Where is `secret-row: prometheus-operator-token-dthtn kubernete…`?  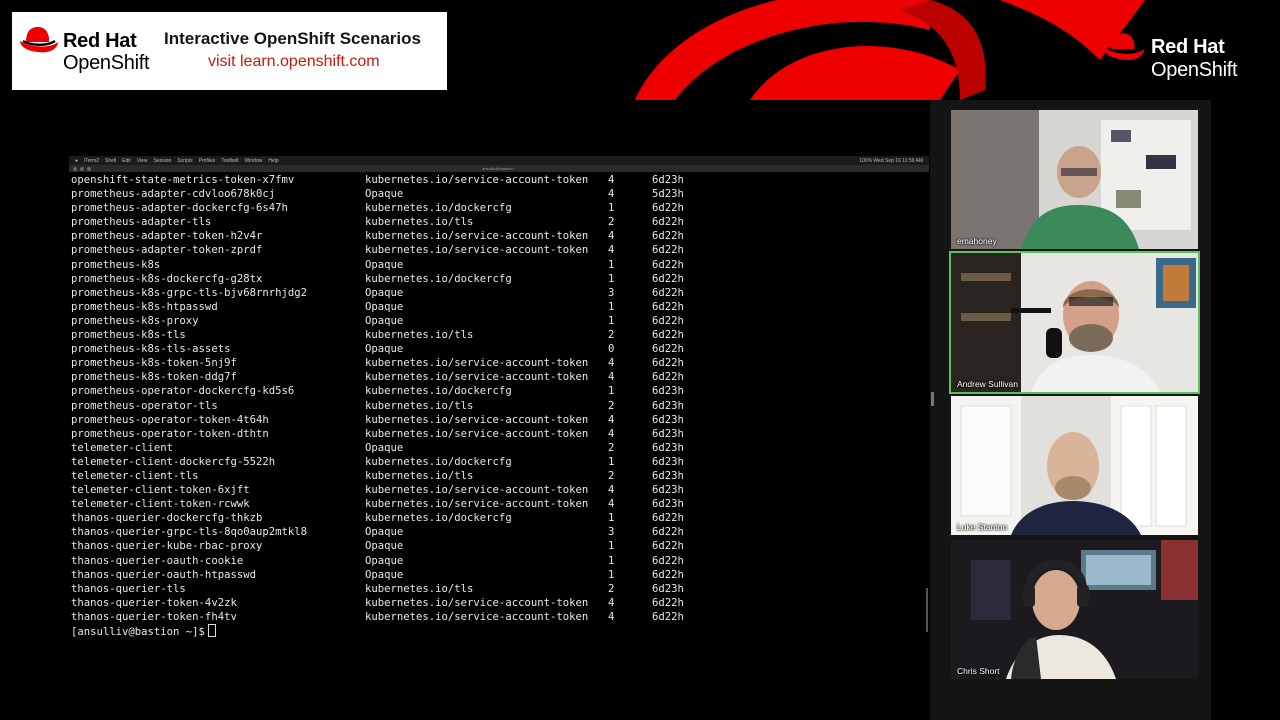 secret-row: prometheus-operator-token-dthtn kubernete… is located at coordinates (500, 434).